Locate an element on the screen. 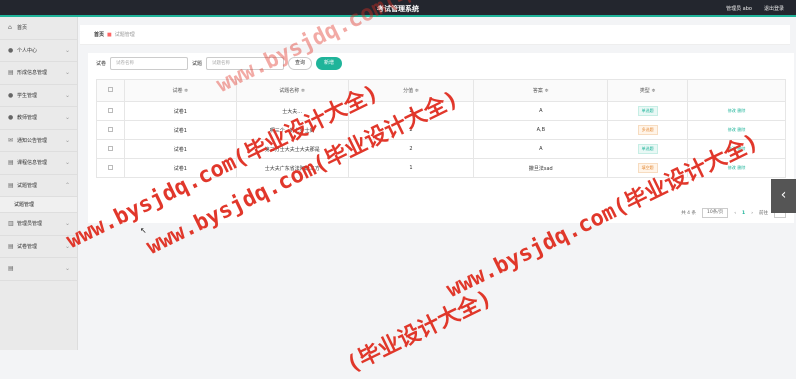 The image size is (796, 379). sidebar-item-label: 教师管理 is located at coordinates (27, 118).